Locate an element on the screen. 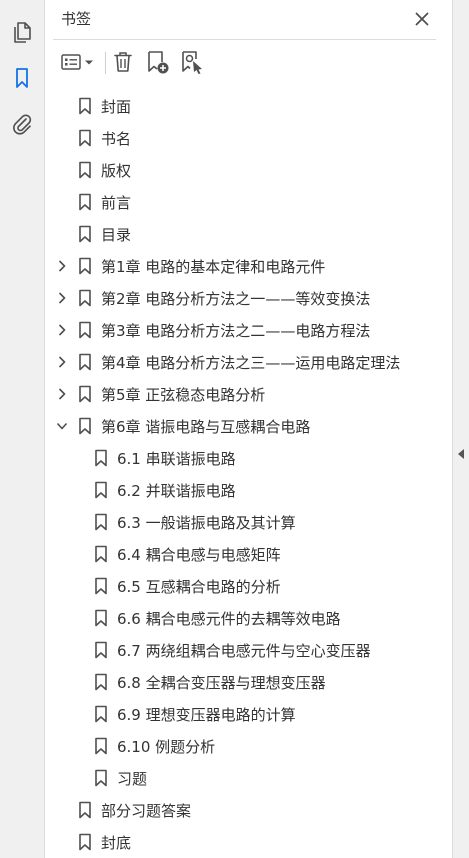  page-thumbnails-button is located at coordinates (22, 32).